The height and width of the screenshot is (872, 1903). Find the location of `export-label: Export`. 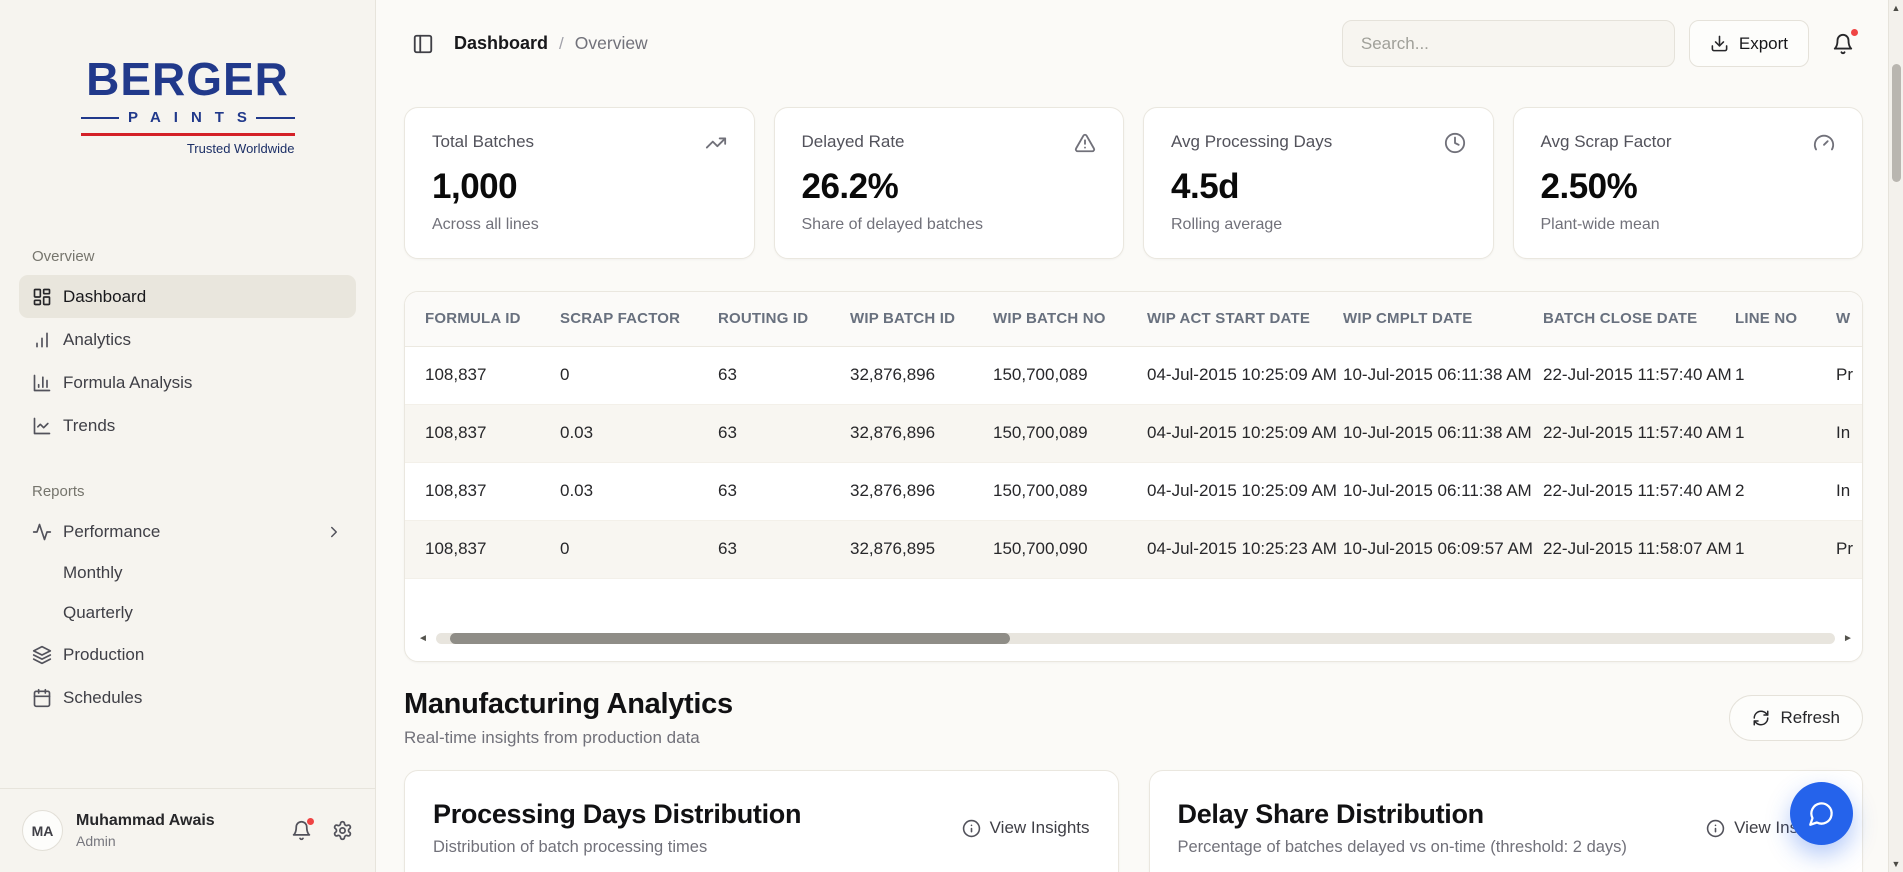

export-label: Export is located at coordinates (1763, 43).